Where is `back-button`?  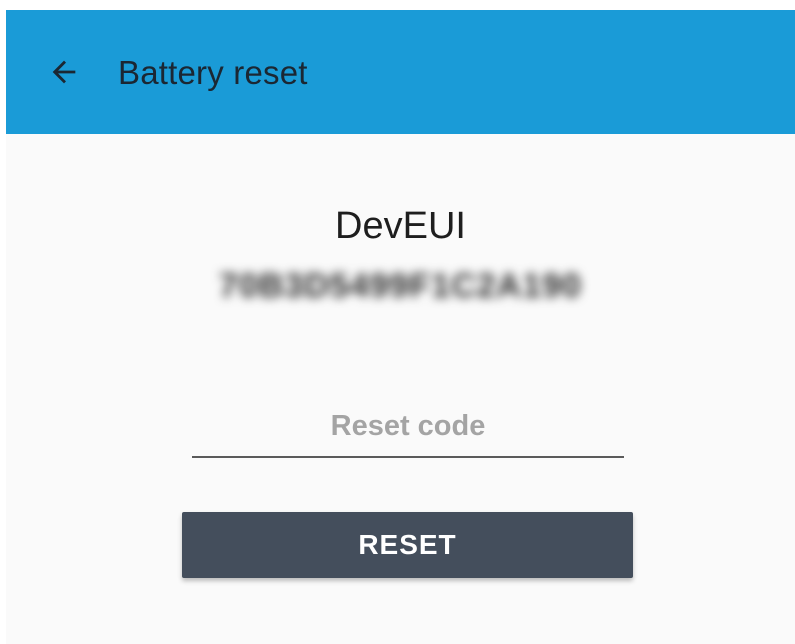 back-button is located at coordinates (64, 72).